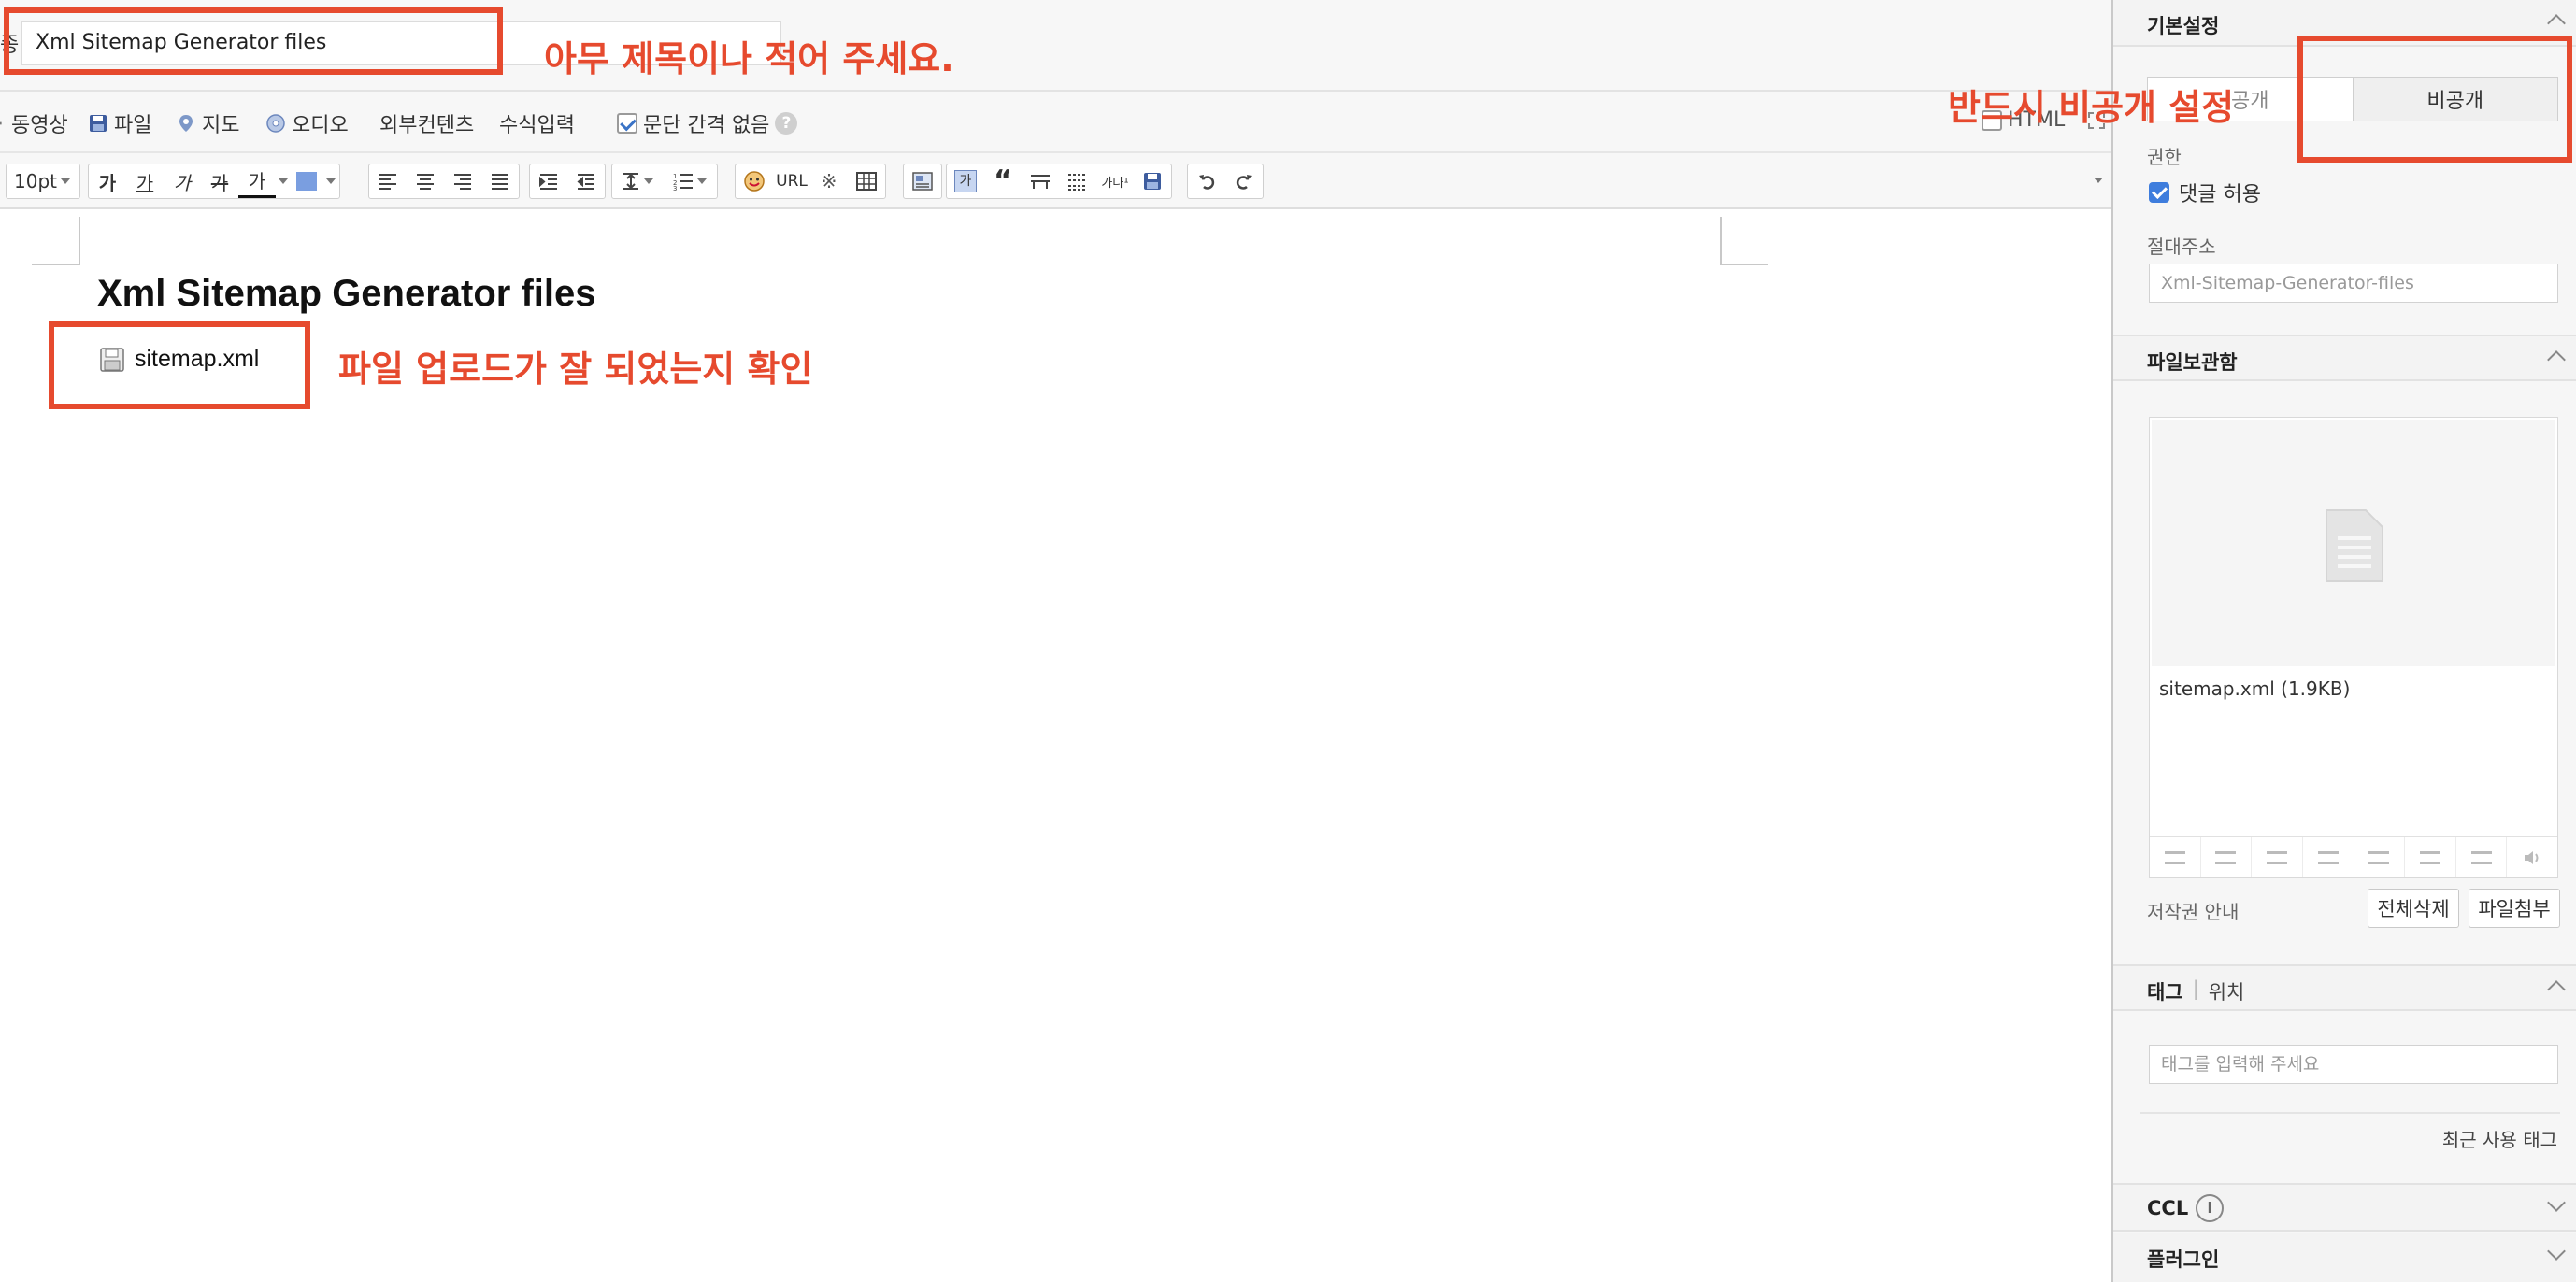  Describe the element at coordinates (427, 125) in the screenshot. I see `insert-external-content-label: 외부컨텐츠` at that location.